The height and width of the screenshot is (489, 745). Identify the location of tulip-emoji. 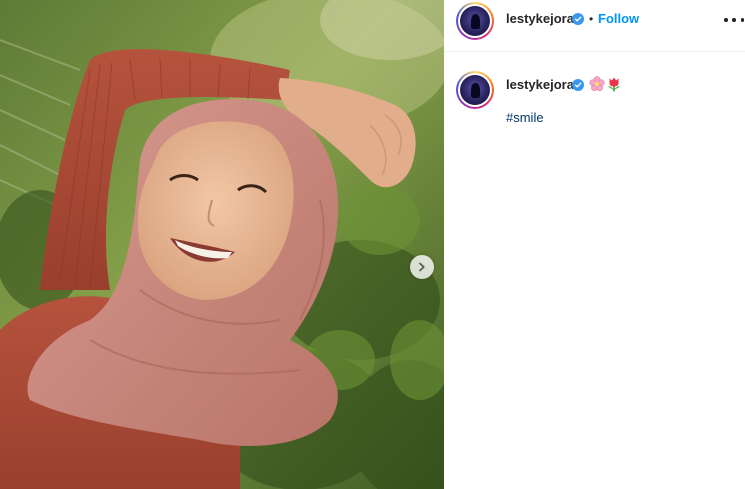
(614, 84).